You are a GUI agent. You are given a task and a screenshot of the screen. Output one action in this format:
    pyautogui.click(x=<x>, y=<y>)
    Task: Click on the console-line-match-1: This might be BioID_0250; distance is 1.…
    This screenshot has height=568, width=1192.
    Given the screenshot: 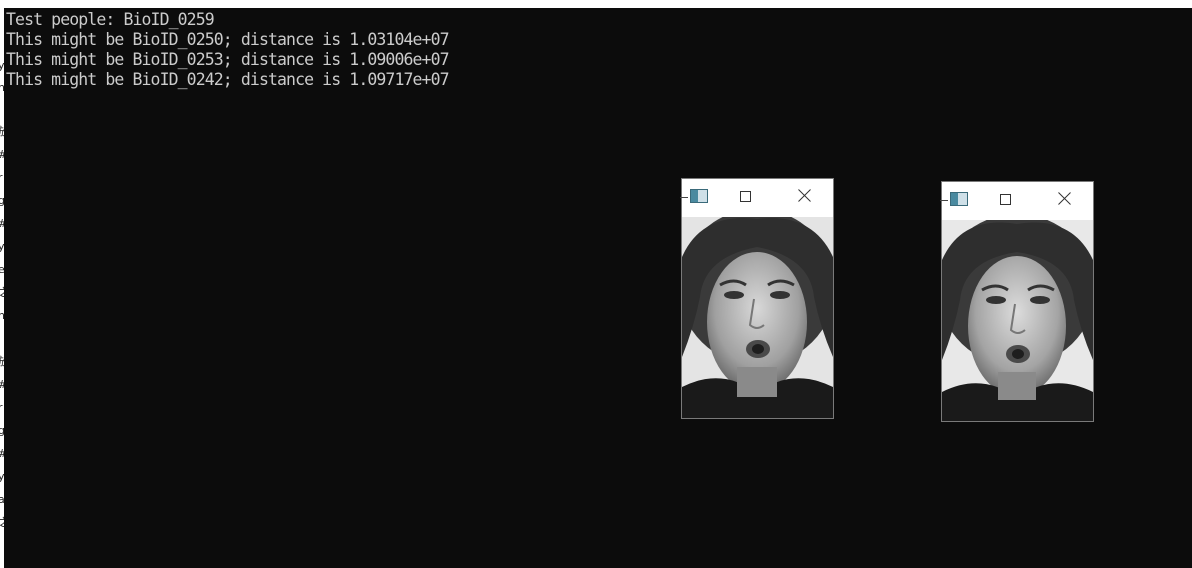 What is the action you would take?
    pyautogui.click(x=228, y=39)
    